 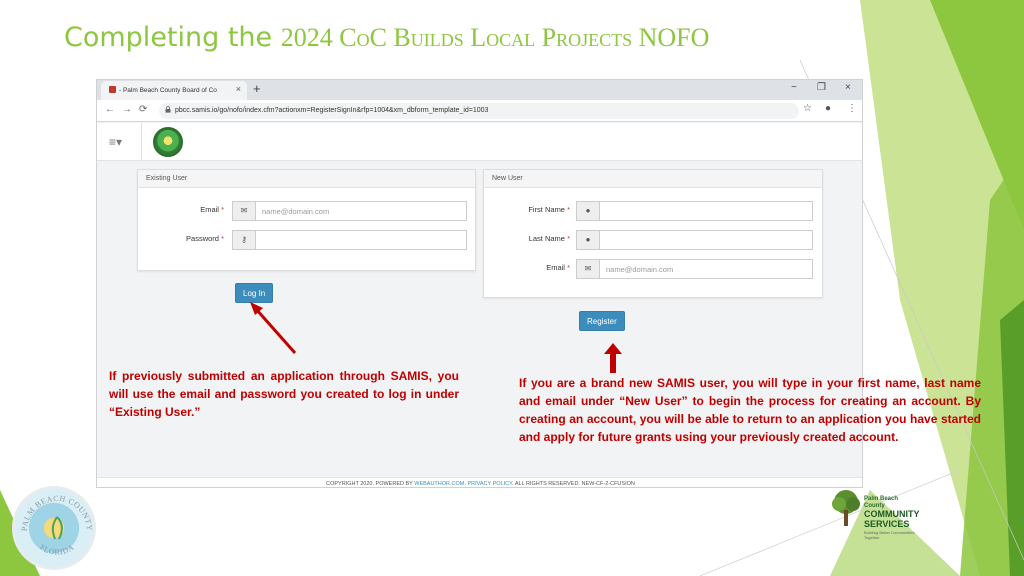 What do you see at coordinates (887, 524) in the screenshot?
I see `cs-line3: SERVICES` at bounding box center [887, 524].